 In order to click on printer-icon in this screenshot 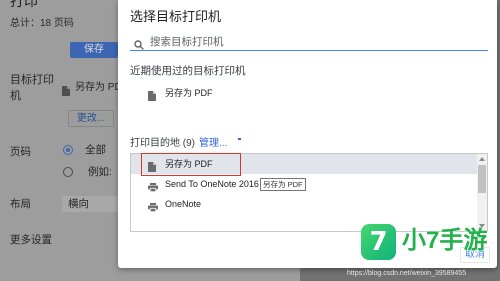, I will do `click(153, 208)`.